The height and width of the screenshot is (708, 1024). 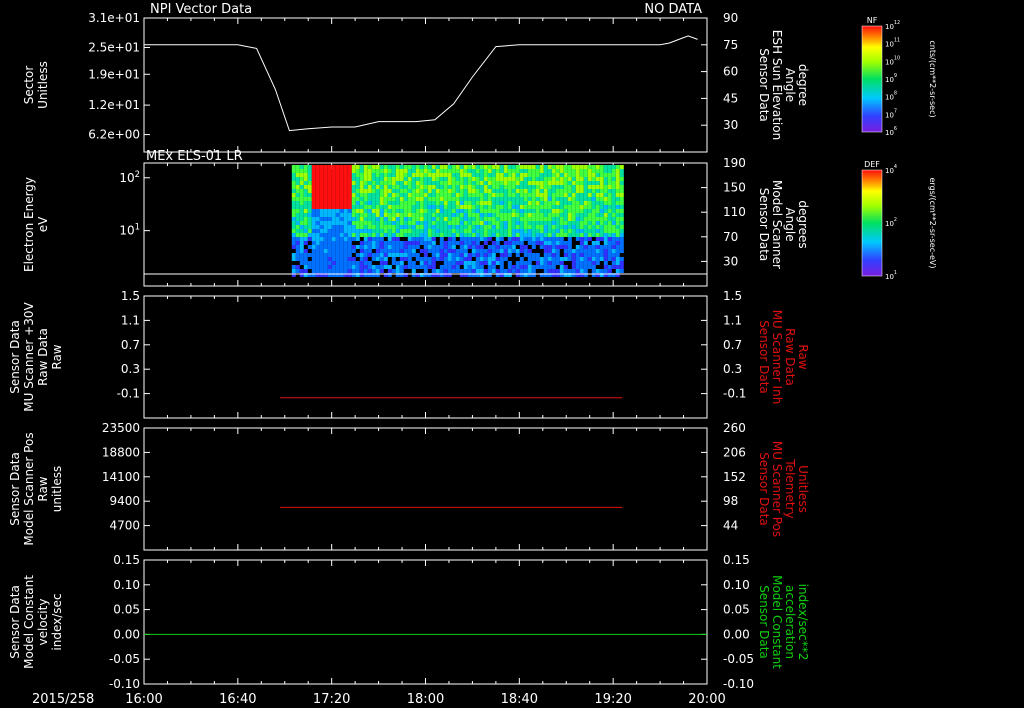 I want to click on y-tick-label-left: 6.2e+00, so click(x=114, y=135).